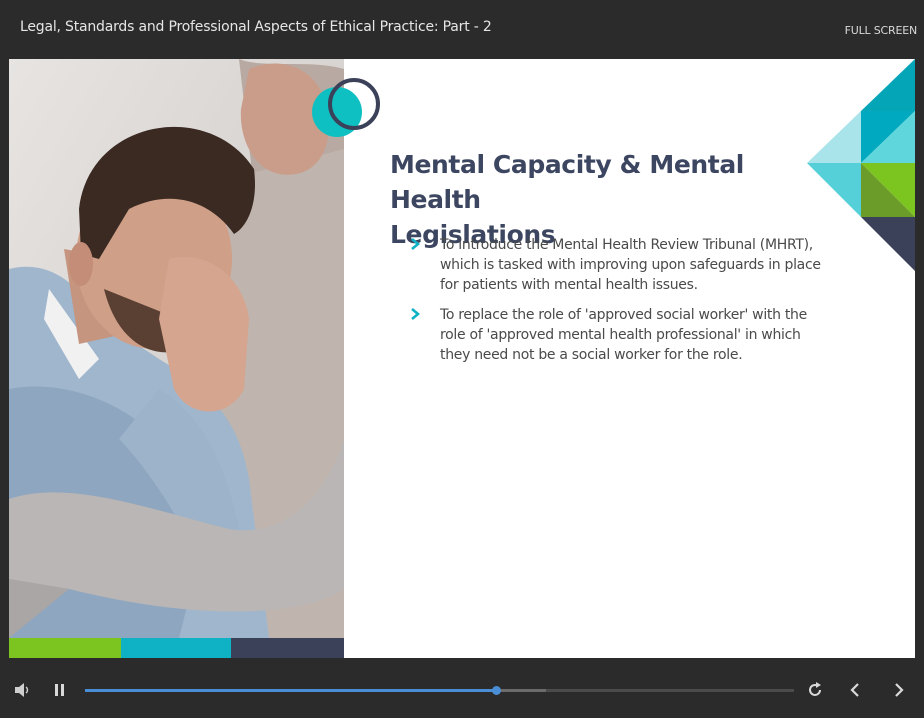  I want to click on seek-bar, so click(439, 690).